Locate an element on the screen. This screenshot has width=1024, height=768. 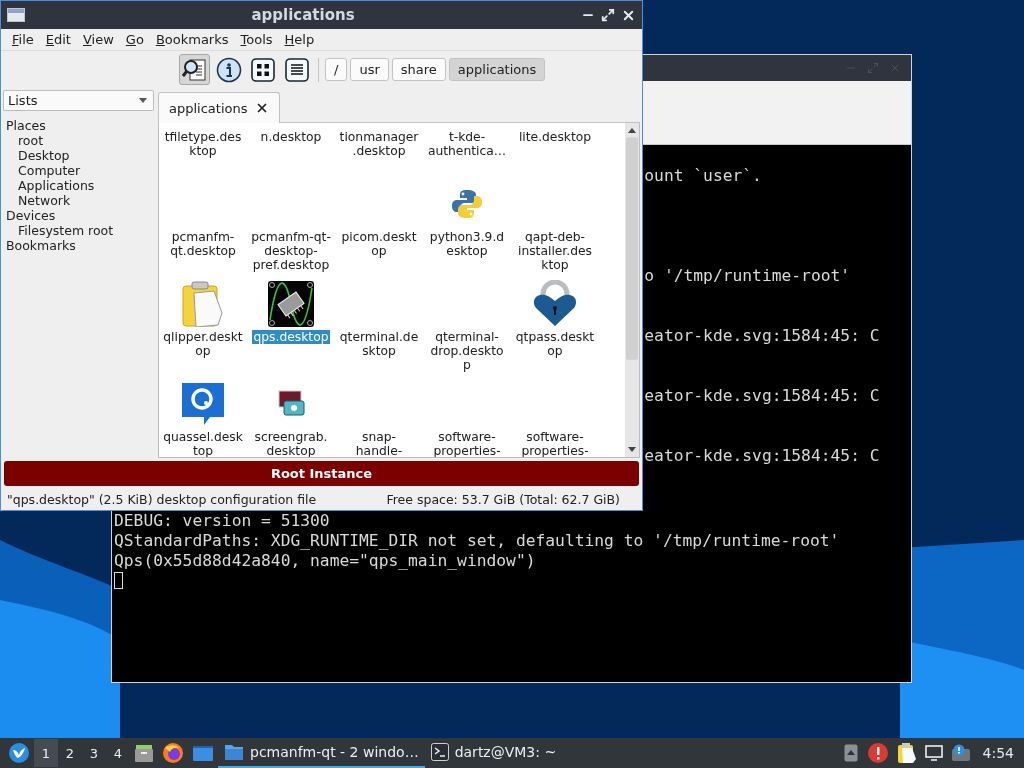
file-label: qlipper.deskt op is located at coordinates (203, 344).